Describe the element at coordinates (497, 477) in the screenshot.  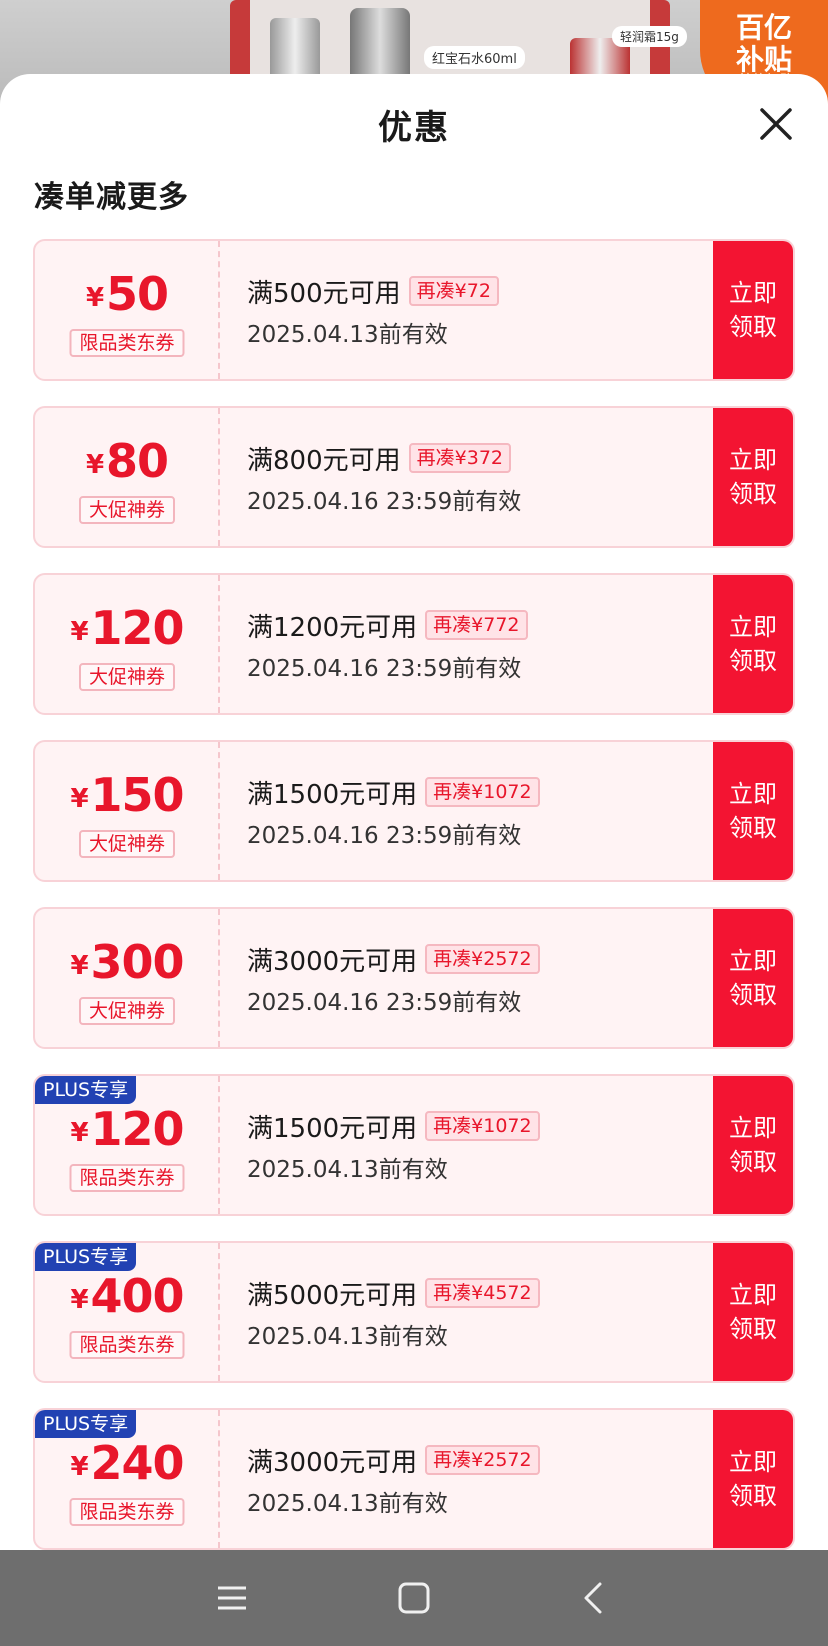
I see `coupon-info: 满800元可用 再凑¥372 2025.04.16 23:59前有效` at that location.